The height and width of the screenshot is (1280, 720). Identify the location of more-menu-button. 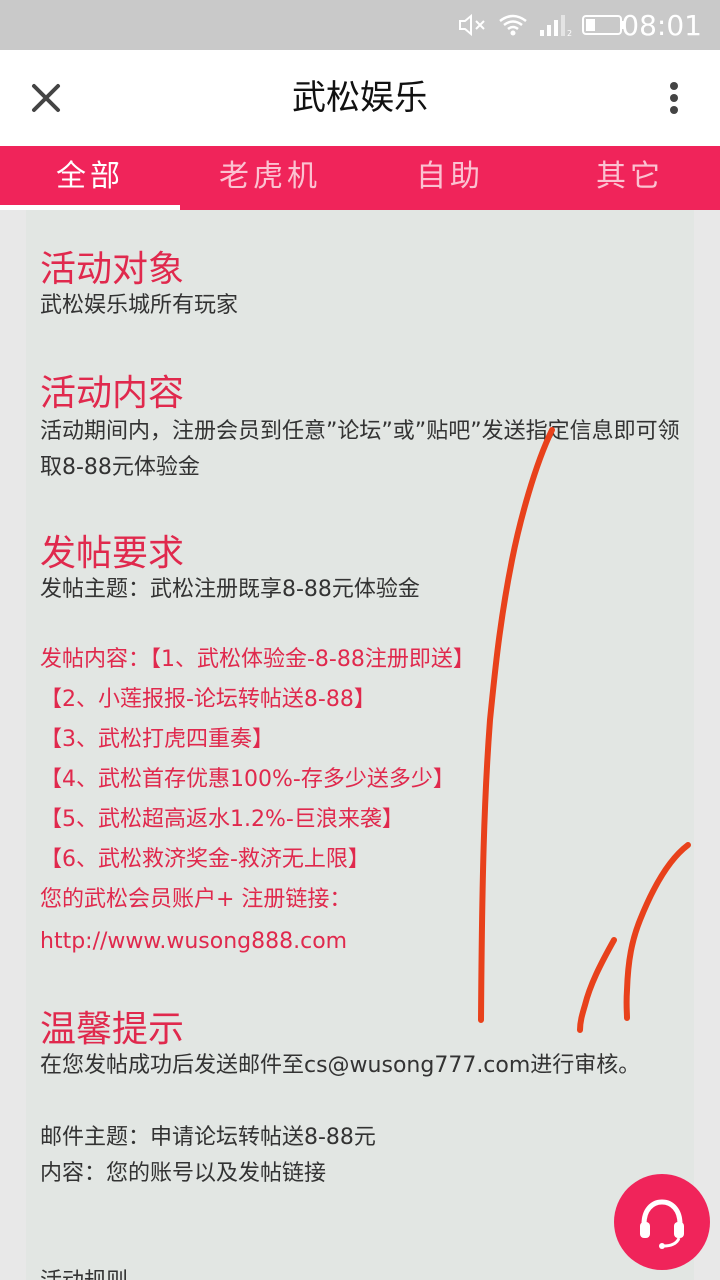
(674, 98).